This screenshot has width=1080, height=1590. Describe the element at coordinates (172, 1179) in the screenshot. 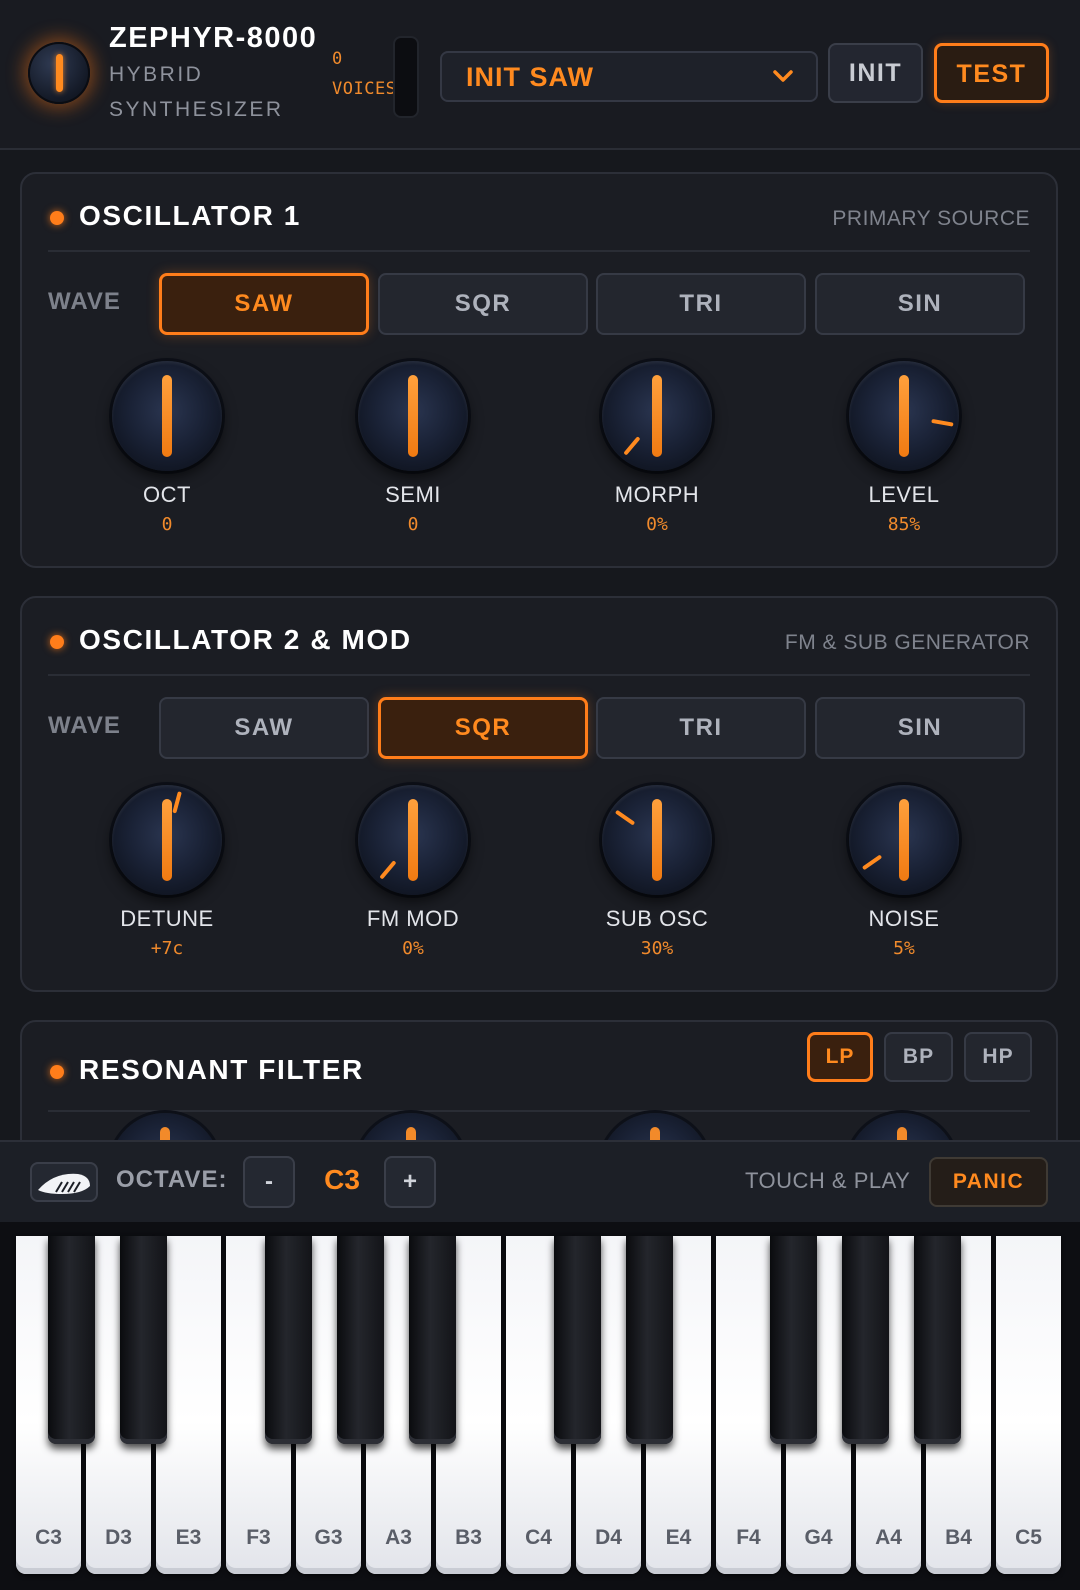

I see `octave-label: OCTAVE:` at that location.